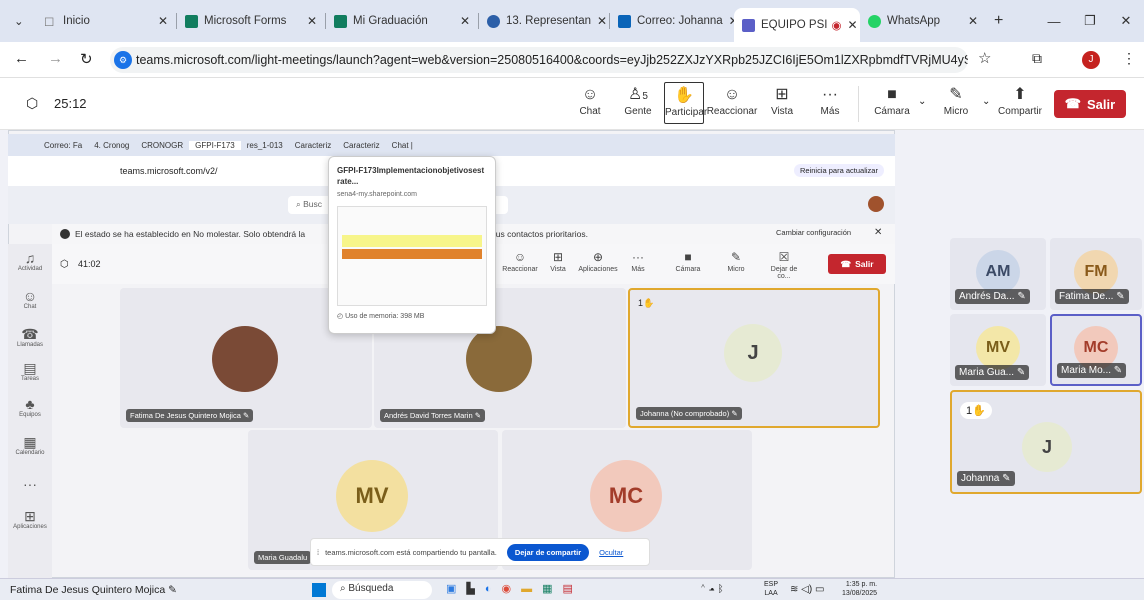 This screenshot has width=1144, height=600. I want to click on minimize-icon: —, so click(1054, 21).